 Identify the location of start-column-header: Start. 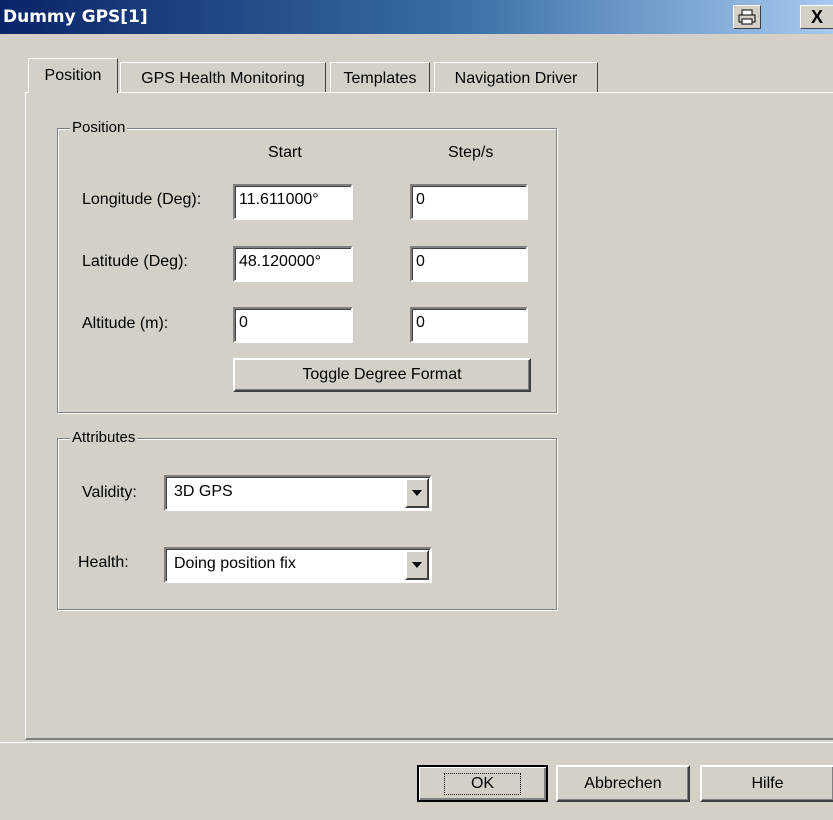
(285, 152).